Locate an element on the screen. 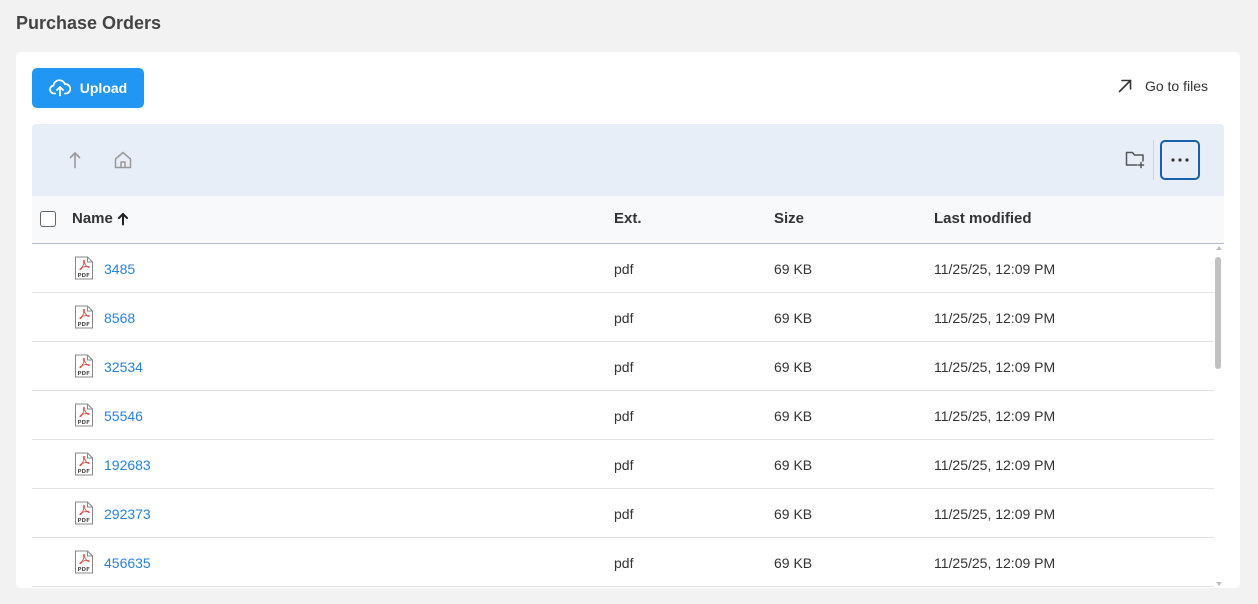 The image size is (1258, 604). file-row: PDF 55546 pdf 69 KB 11/25/25, 12:09 PM is located at coordinates (623, 415).